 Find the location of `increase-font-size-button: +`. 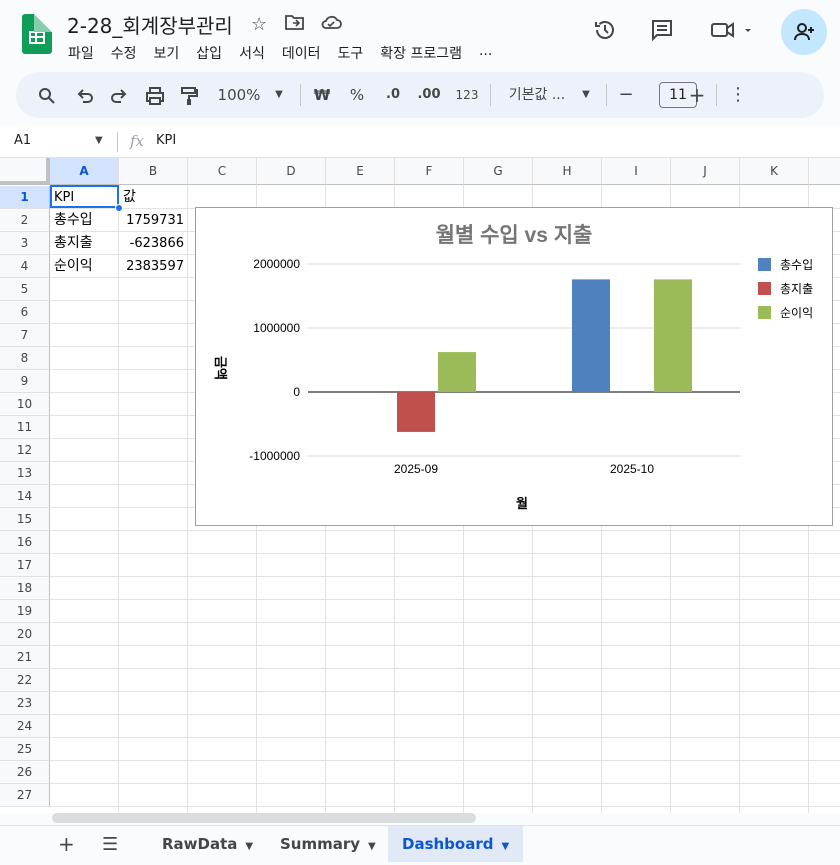

increase-font-size-button: + is located at coordinates (697, 95).